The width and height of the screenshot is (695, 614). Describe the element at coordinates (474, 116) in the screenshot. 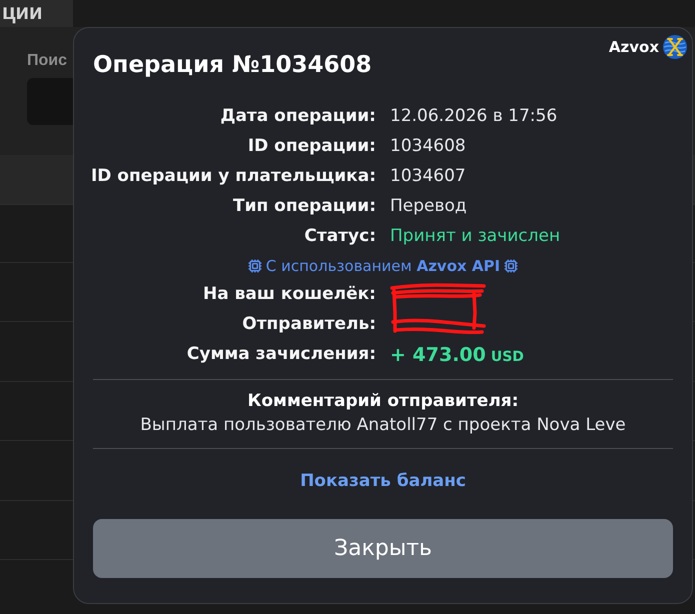

I see `detail-value: 12.06.2026 в 17:56` at that location.